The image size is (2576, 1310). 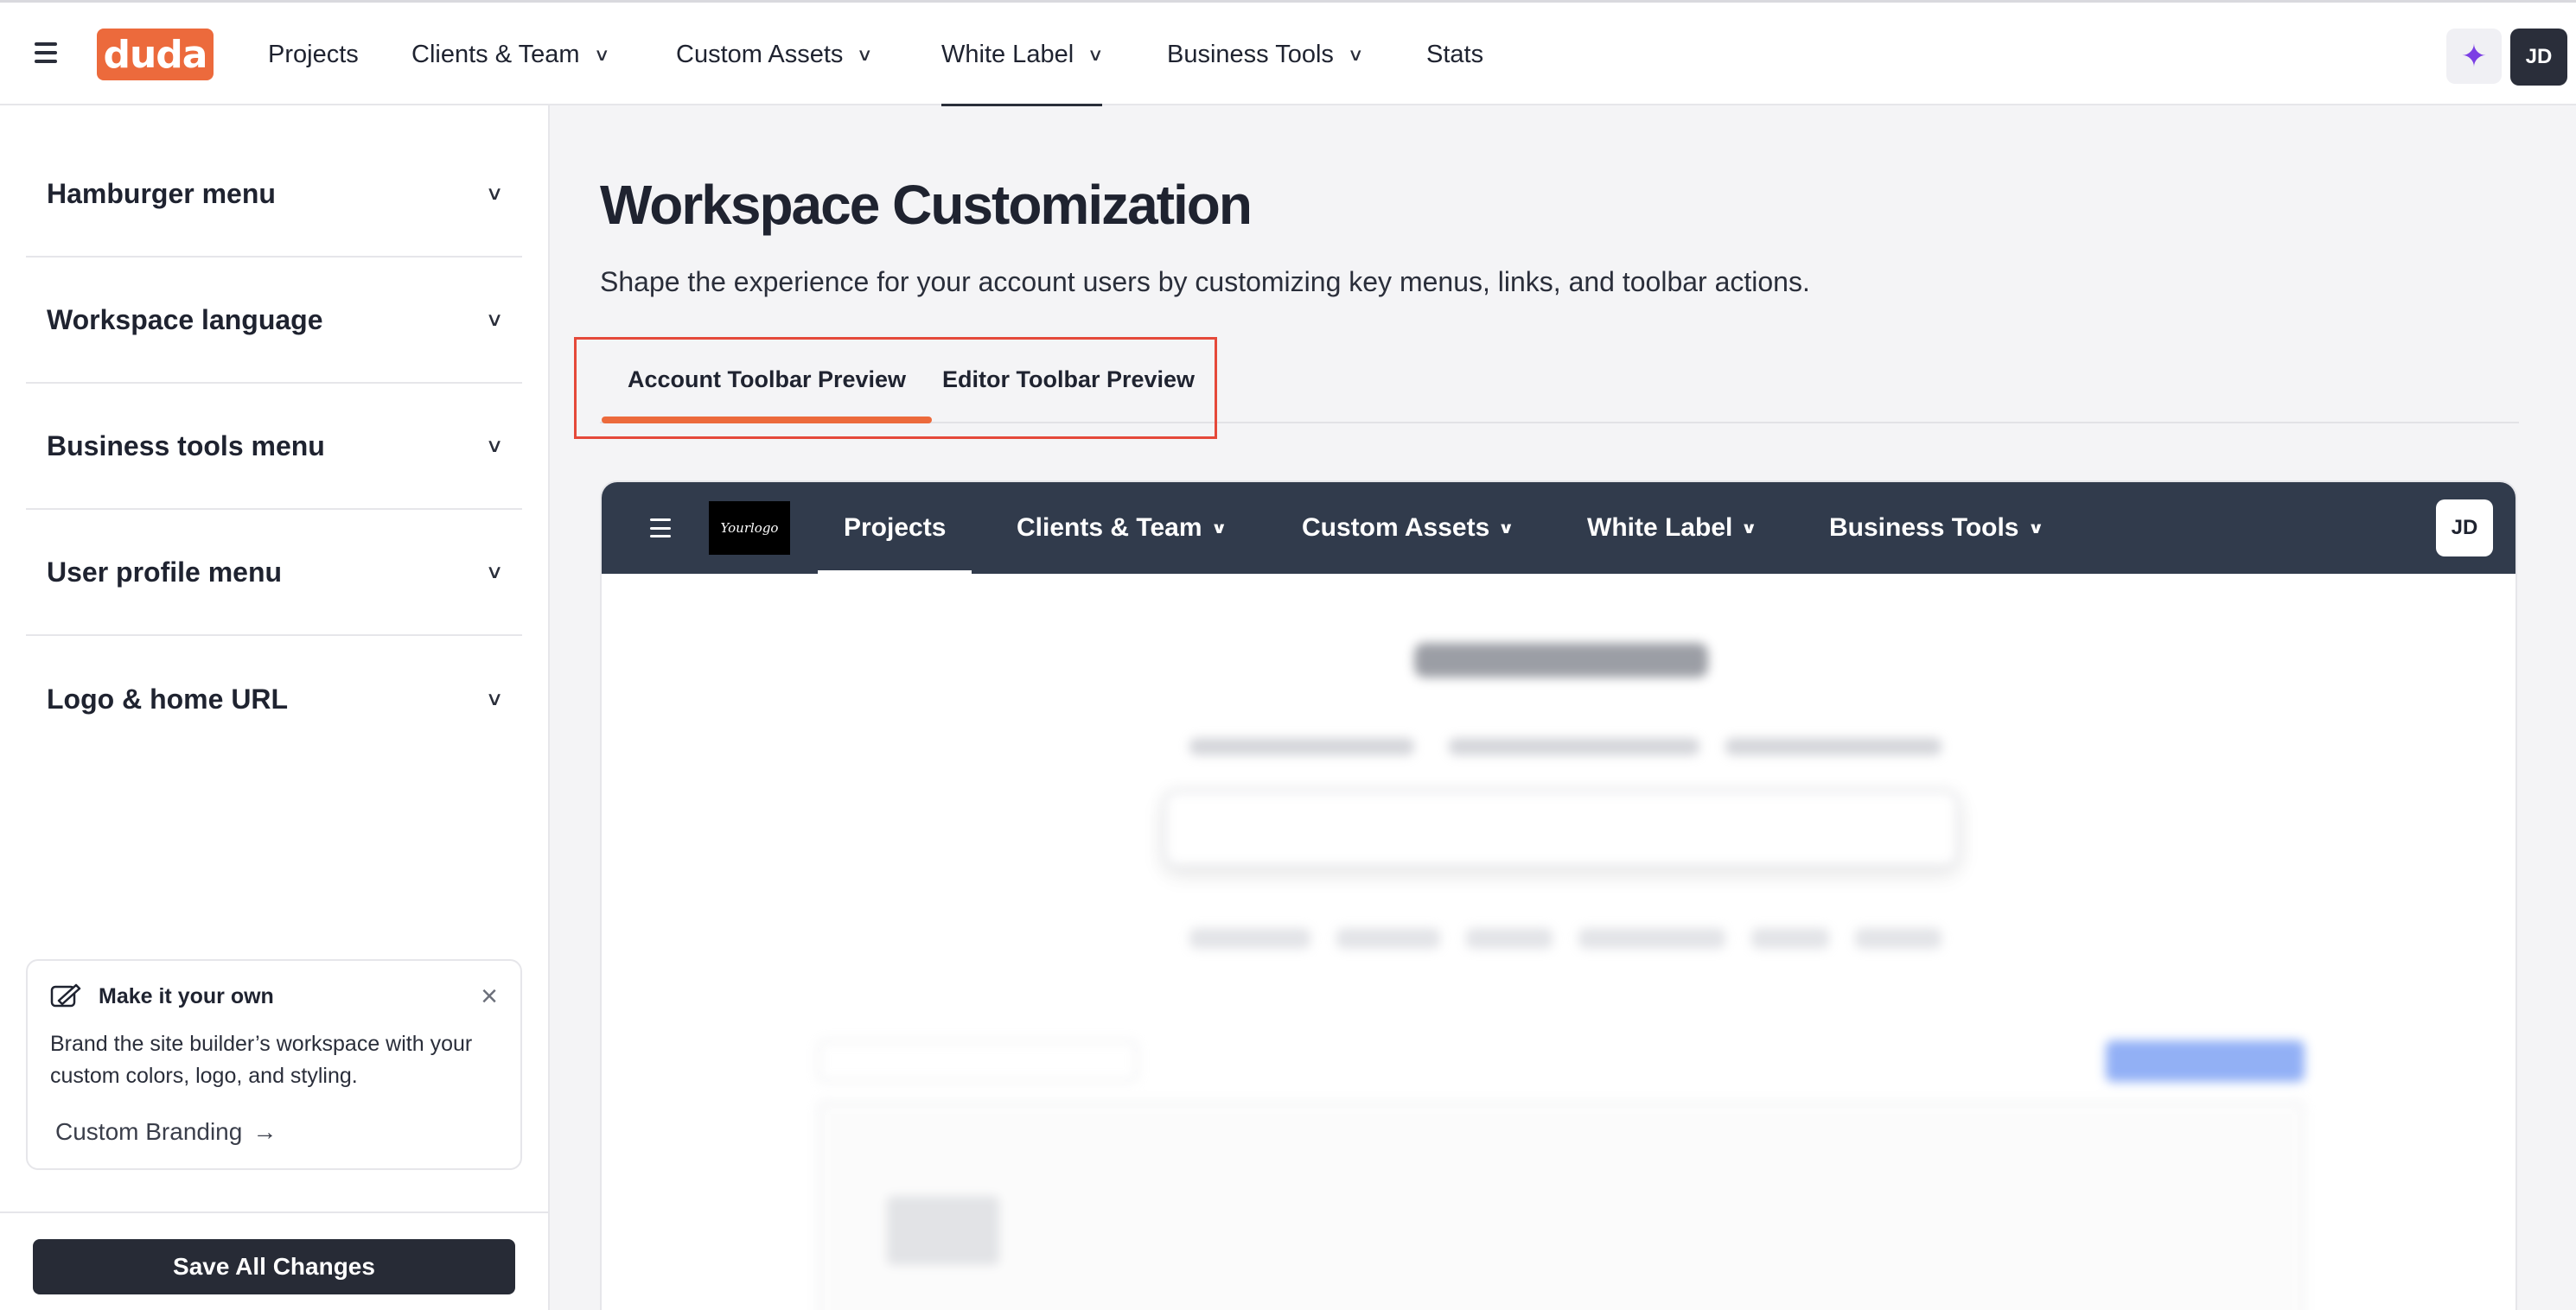 I want to click on nav-clients-team: Clients & Team ∨, so click(x=510, y=54).